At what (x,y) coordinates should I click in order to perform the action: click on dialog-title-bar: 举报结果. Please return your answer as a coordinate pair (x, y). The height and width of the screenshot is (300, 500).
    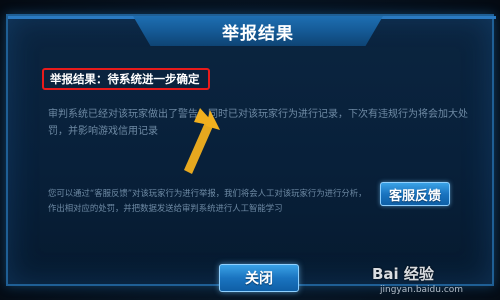
    Looking at the image, I should click on (258, 31).